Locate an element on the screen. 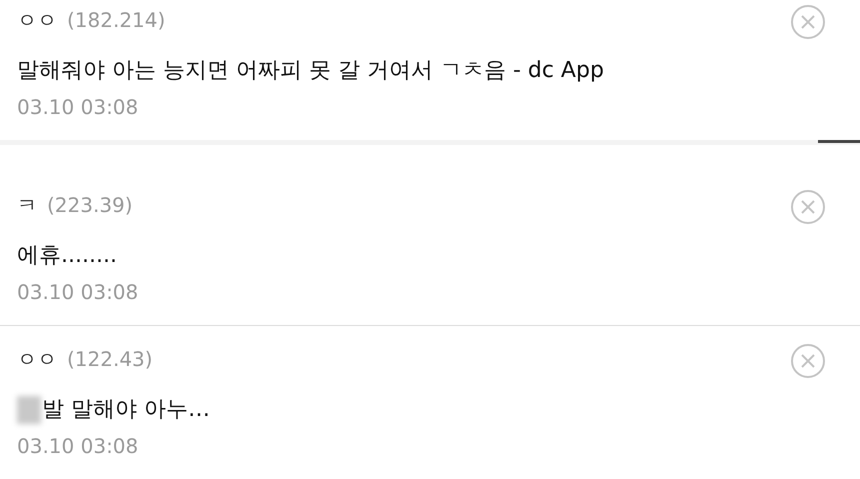 This screenshot has height=479, width=860. author-name: ㅋ is located at coordinates (27, 205).